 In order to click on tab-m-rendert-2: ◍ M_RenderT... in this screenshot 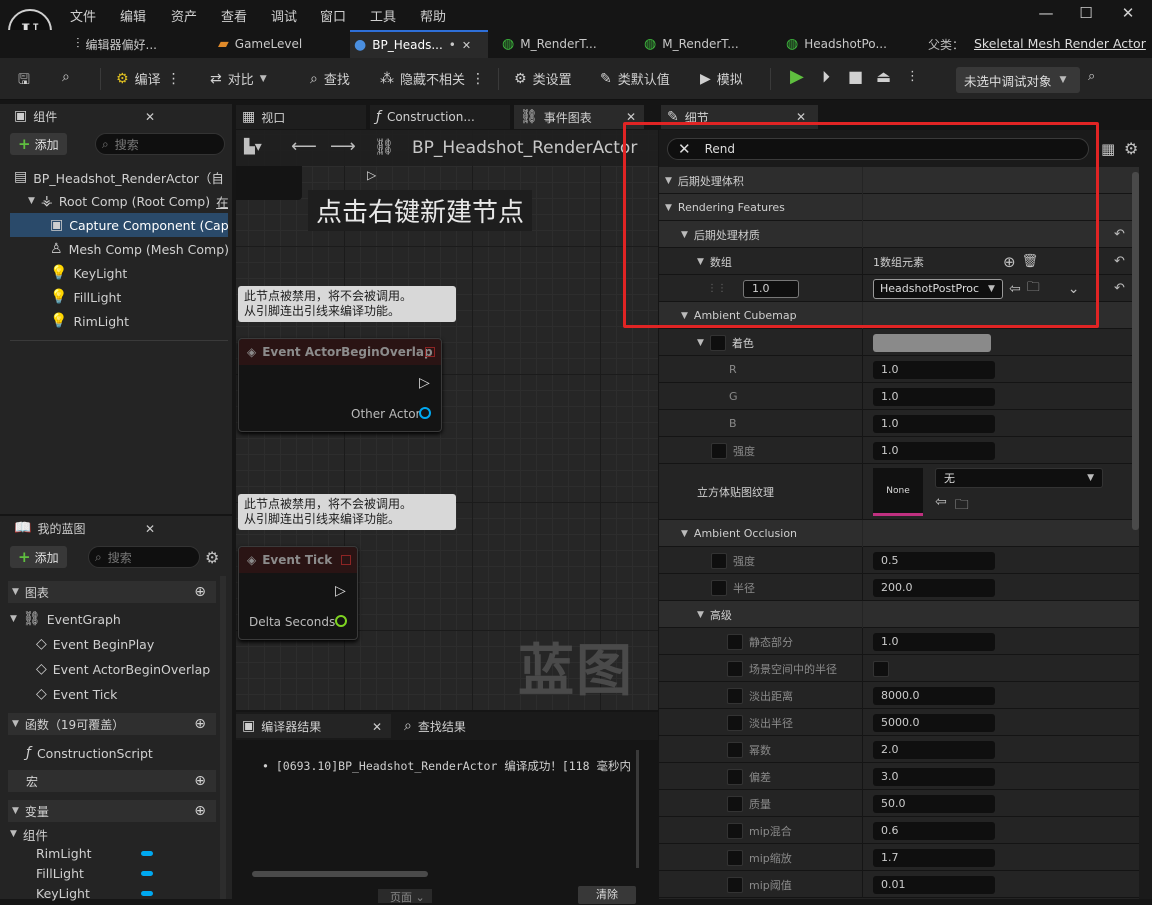, I will do `click(705, 44)`.